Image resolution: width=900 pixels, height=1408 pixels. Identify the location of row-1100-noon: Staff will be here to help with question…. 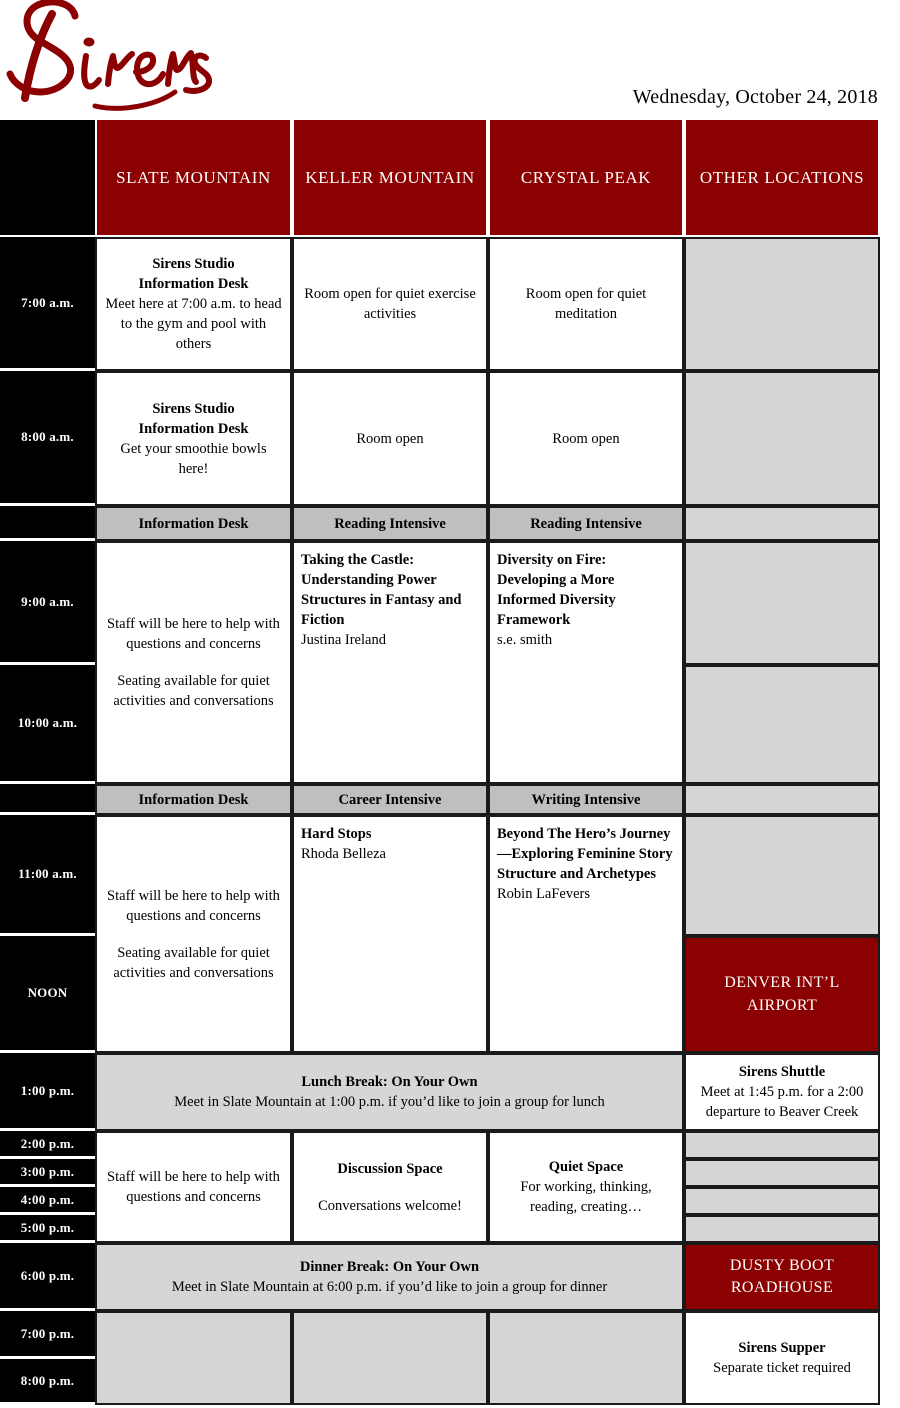
(487, 934).